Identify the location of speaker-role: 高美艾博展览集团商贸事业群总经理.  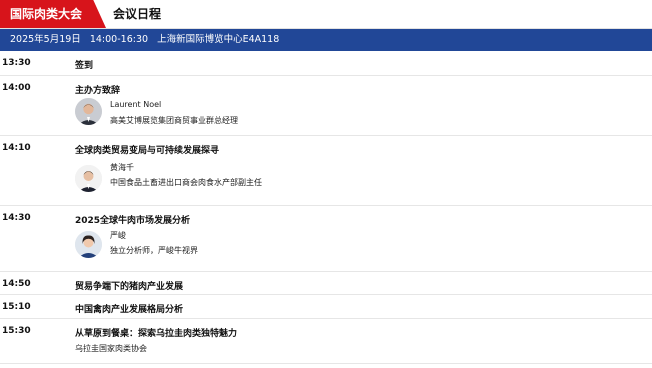
(174, 120).